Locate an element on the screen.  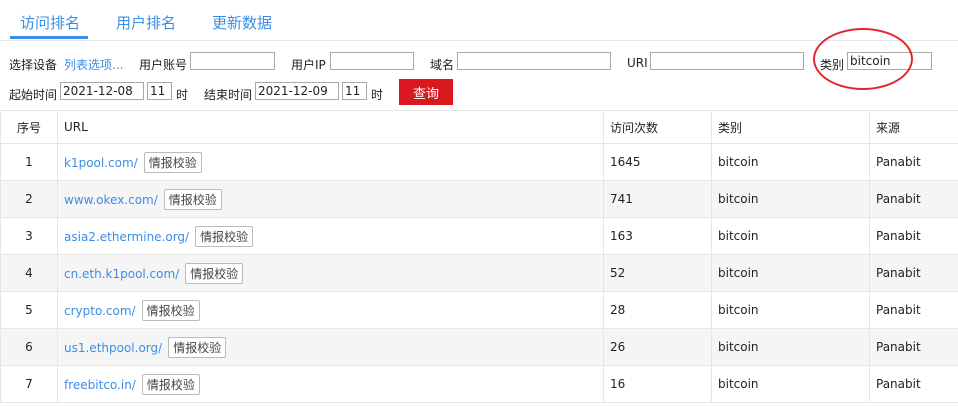
row-no: 4 is located at coordinates (29, 273).